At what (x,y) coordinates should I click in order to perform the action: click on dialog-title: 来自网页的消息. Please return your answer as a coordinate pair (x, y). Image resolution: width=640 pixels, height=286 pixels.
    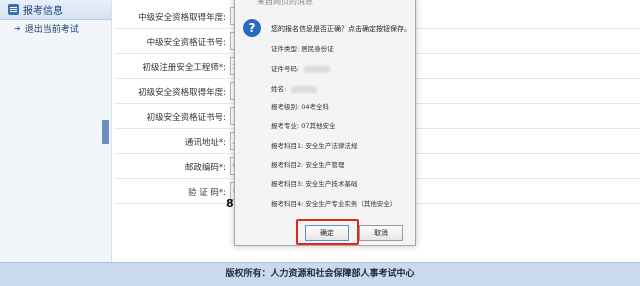
    Looking at the image, I should click on (285, 3).